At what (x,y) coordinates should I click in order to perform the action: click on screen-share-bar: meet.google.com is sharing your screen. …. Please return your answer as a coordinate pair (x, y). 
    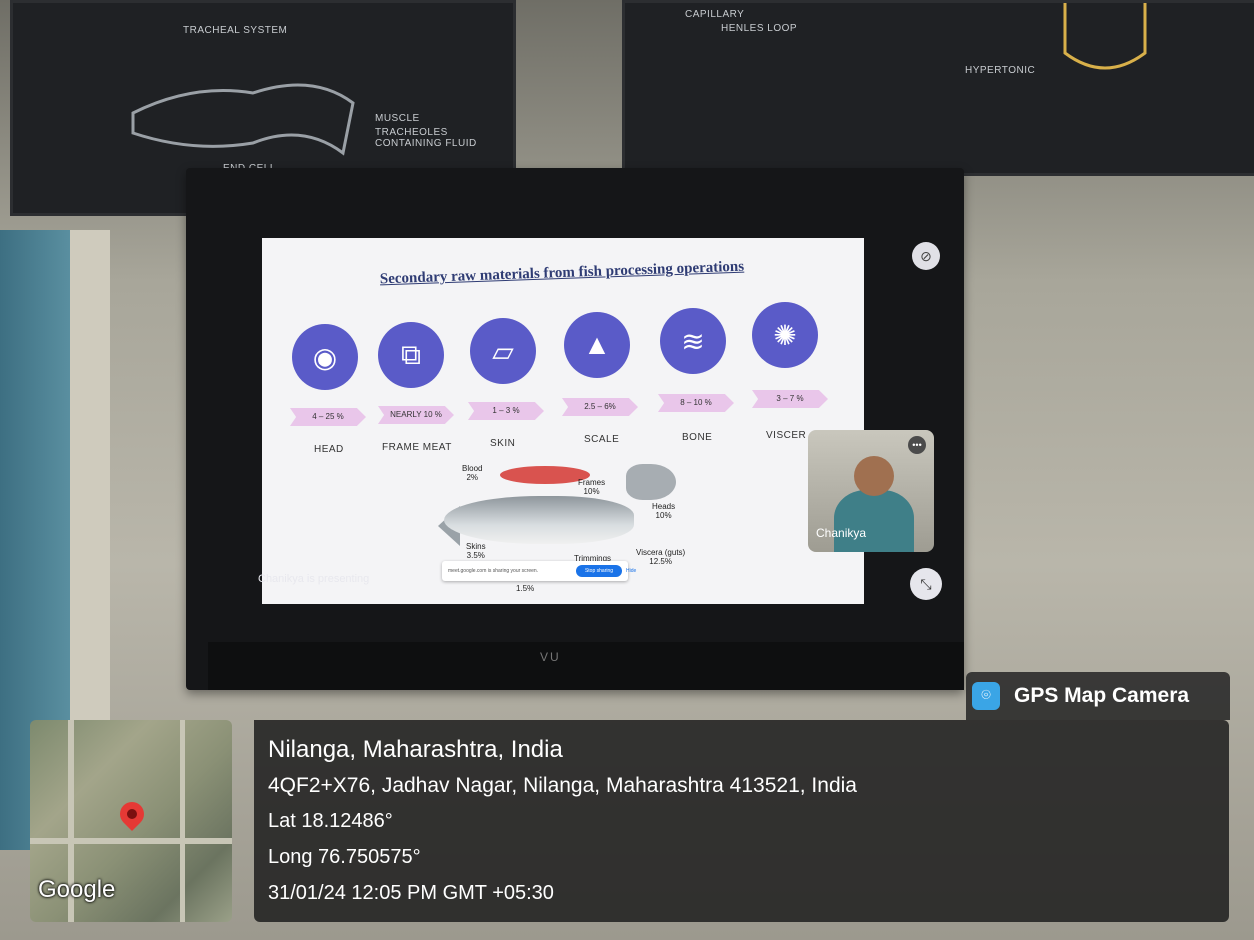
    Looking at the image, I should click on (539, 571).